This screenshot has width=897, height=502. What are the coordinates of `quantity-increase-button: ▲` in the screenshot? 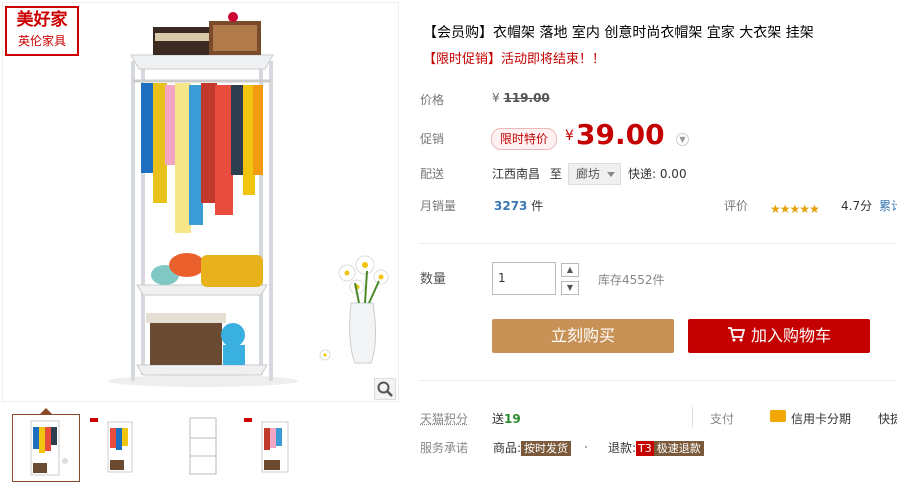 It's located at (570, 270).